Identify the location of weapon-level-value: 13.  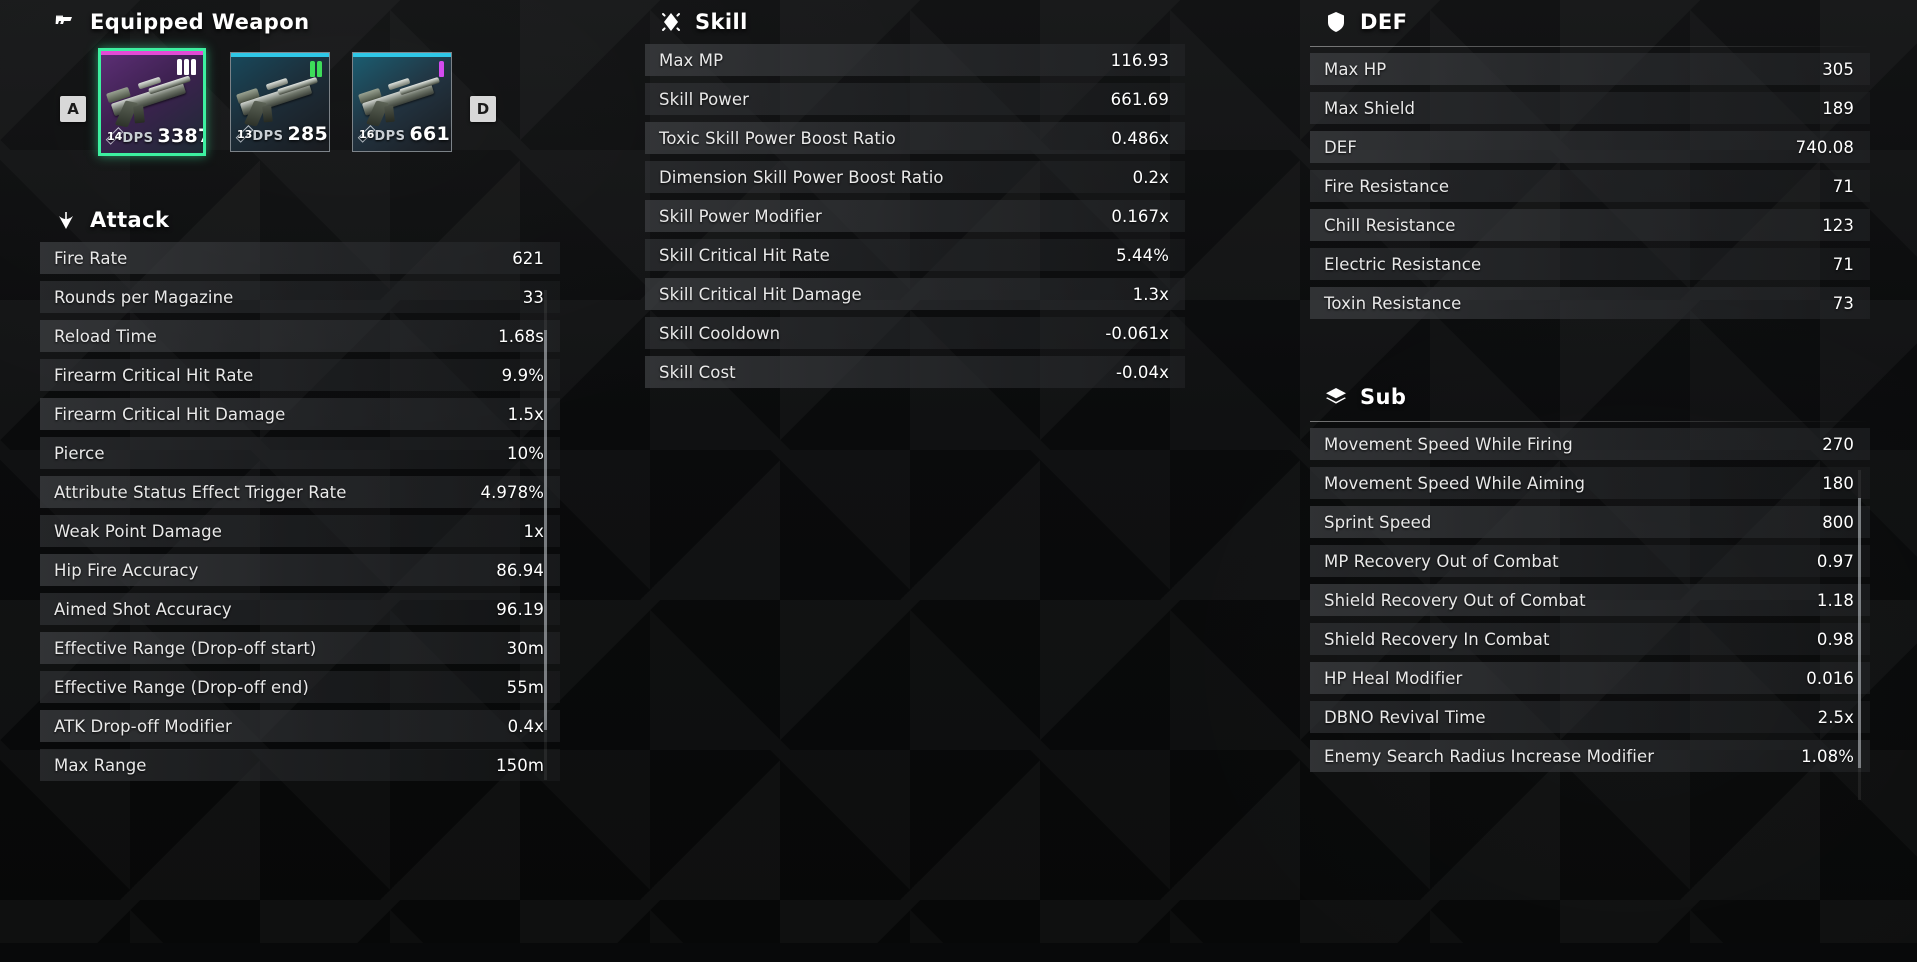
(244, 134).